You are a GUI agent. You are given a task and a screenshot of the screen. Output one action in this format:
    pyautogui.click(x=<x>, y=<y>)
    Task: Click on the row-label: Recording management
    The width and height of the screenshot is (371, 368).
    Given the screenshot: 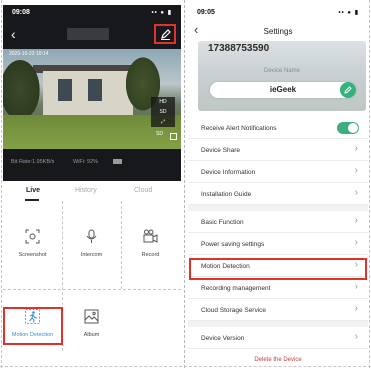 What is the action you would take?
    pyautogui.click(x=236, y=288)
    